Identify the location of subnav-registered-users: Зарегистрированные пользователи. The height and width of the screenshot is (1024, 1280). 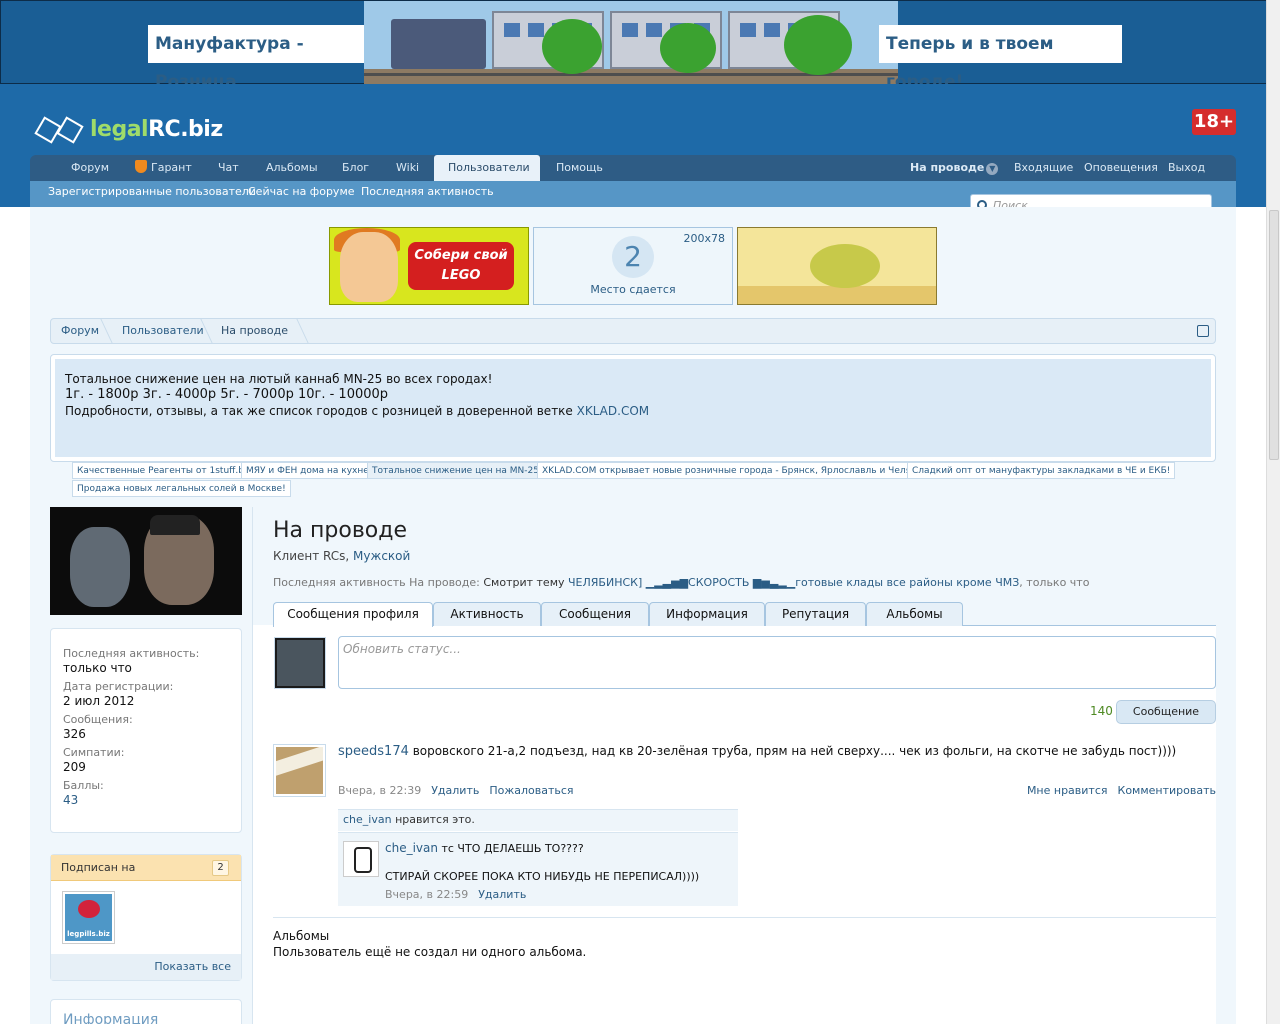
(152, 192).